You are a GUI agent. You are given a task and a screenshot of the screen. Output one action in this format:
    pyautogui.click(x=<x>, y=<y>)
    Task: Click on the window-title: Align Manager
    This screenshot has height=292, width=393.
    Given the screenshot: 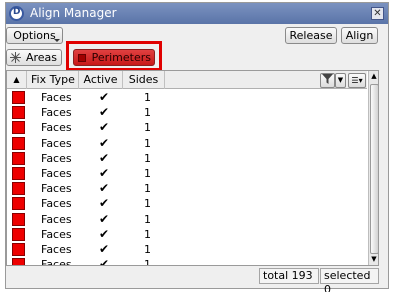 What is the action you would take?
    pyautogui.click(x=73, y=13)
    